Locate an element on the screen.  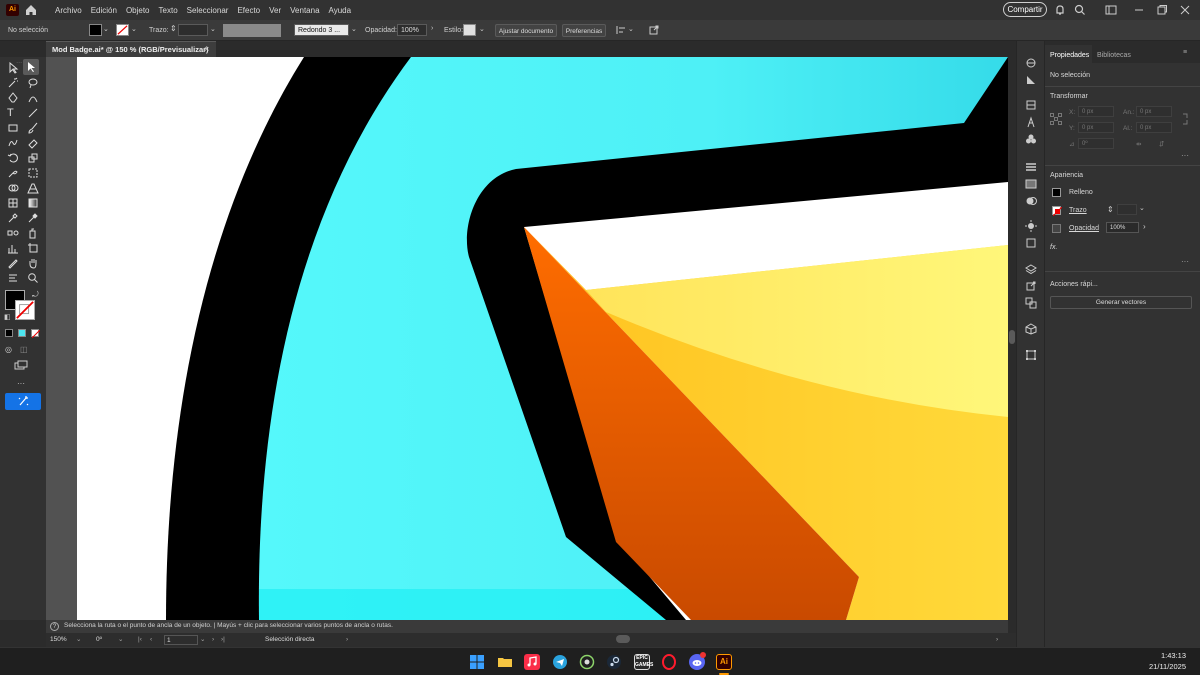
gradient-tool-icon is located at coordinates (33, 203).